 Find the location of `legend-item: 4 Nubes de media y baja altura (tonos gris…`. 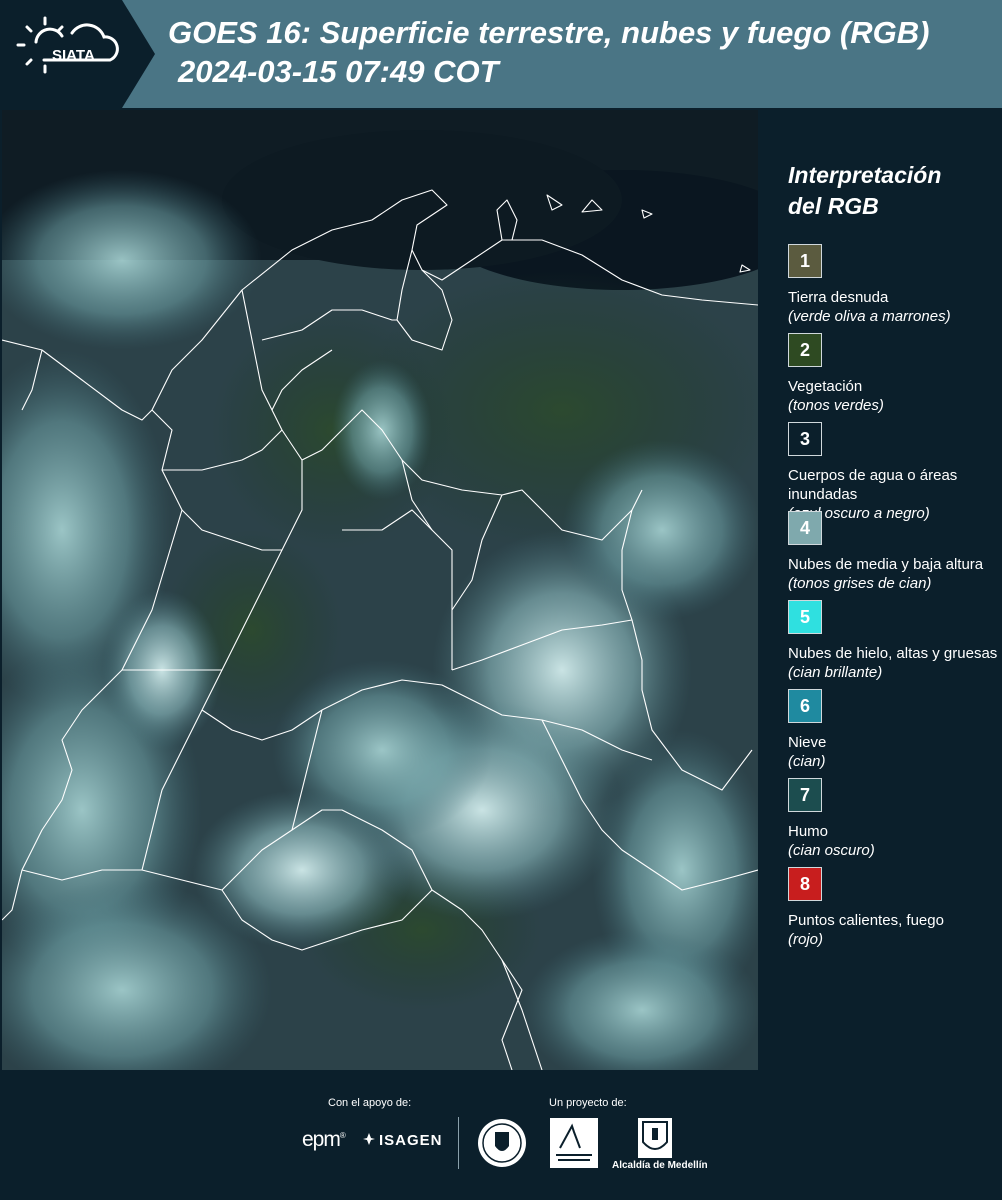

legend-item: 4 Nubes de media y baja altura (tonos gris… is located at coordinates (893, 555).